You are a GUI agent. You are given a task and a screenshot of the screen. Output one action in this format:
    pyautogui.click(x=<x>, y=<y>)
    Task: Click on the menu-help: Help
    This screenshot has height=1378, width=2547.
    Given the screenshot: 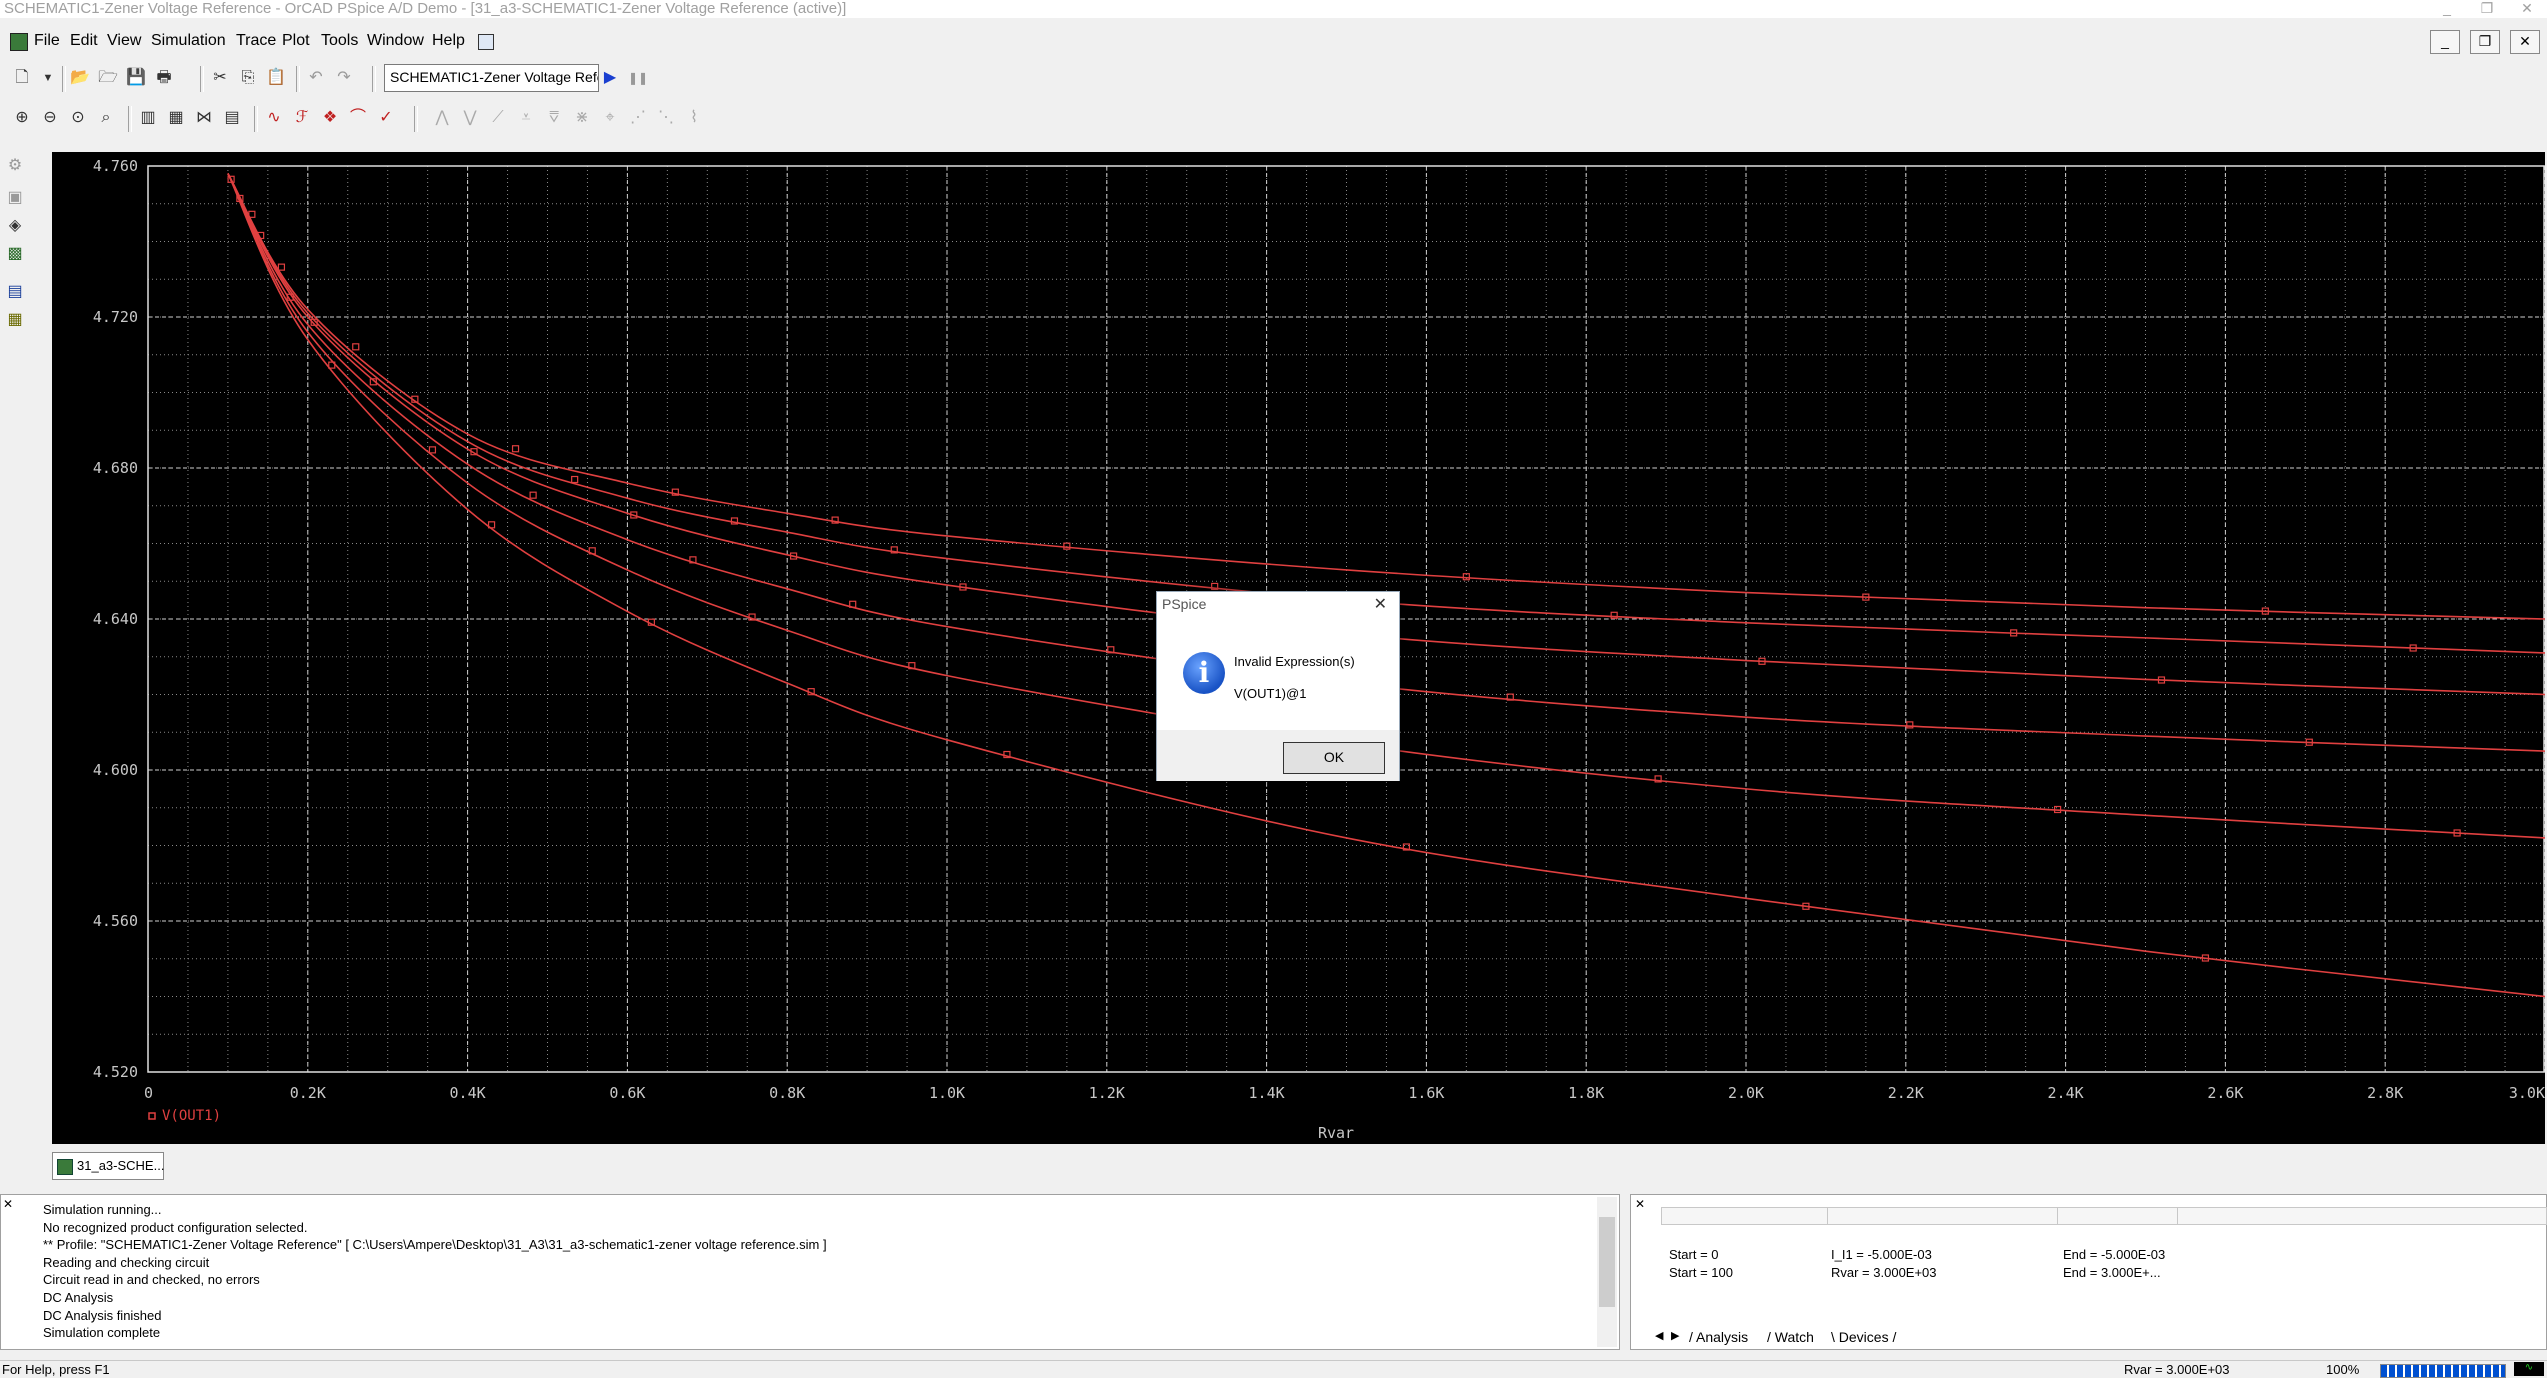 What is the action you would take?
    pyautogui.click(x=448, y=41)
    